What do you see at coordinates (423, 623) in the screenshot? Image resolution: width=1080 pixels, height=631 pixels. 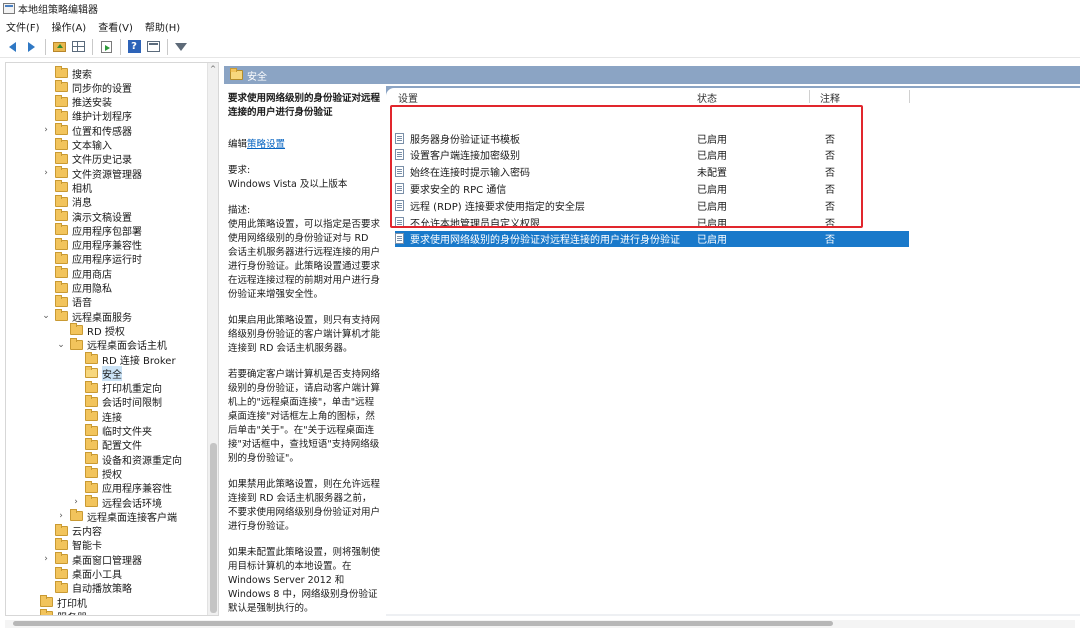 I see `horizontal-scrollbar-thumb` at bounding box center [423, 623].